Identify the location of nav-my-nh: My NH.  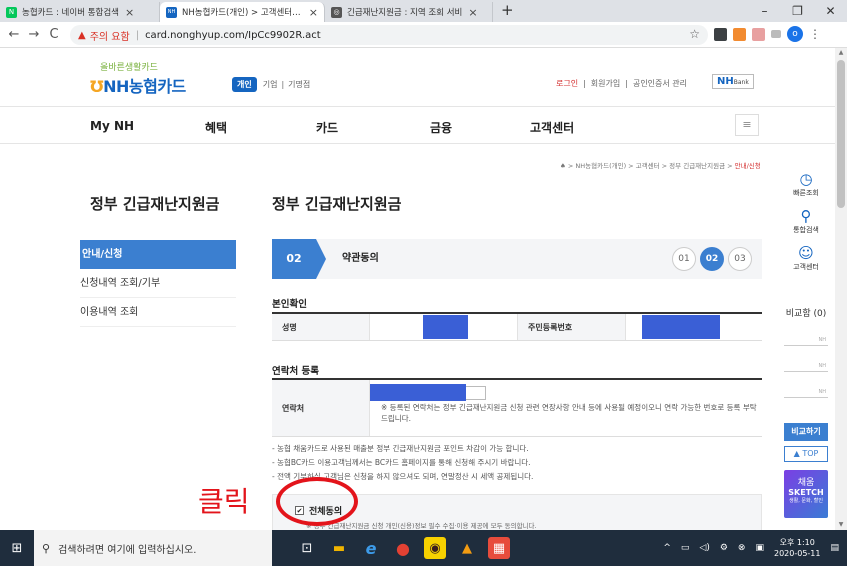
(112, 126).